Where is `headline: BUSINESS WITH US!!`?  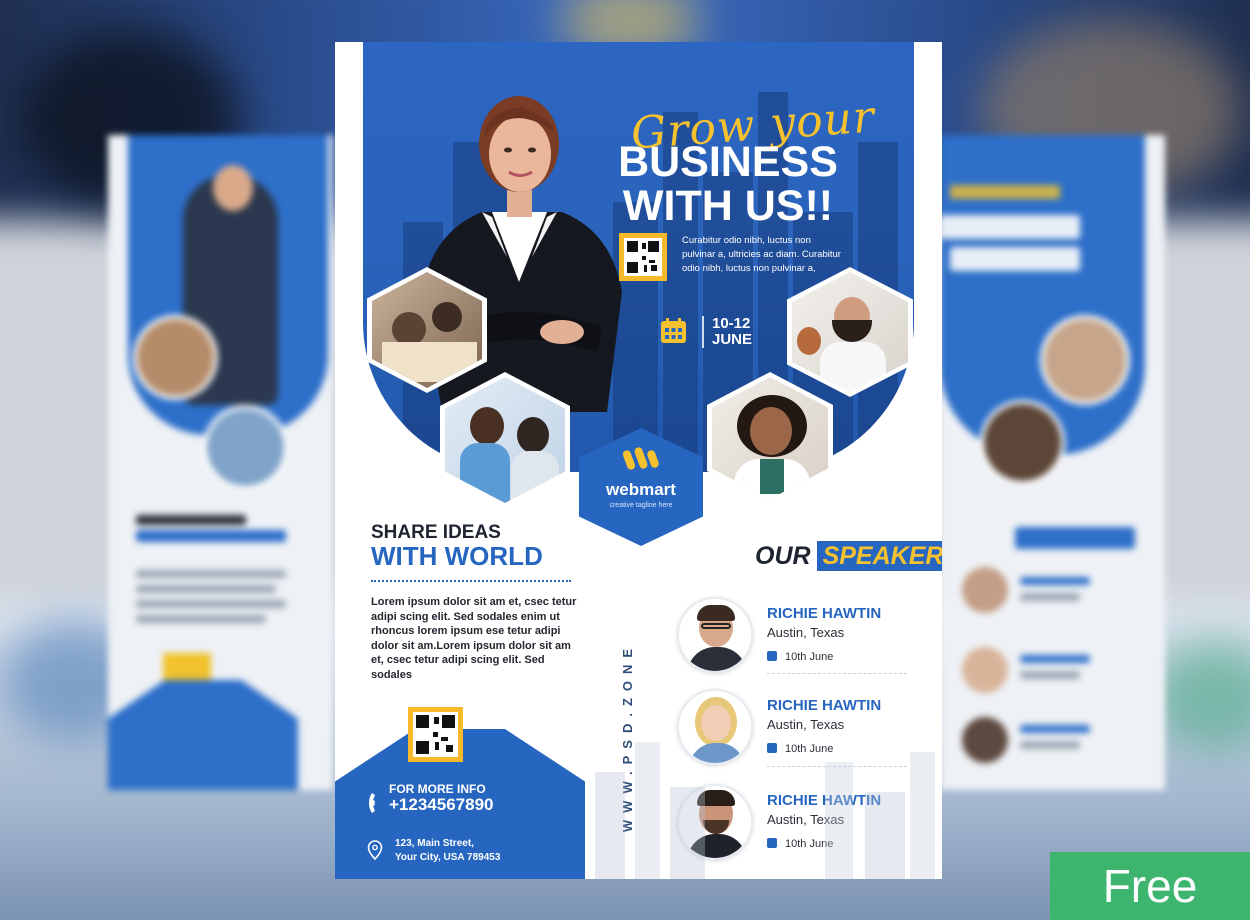 headline: BUSINESS WITH US!! is located at coordinates (728, 184).